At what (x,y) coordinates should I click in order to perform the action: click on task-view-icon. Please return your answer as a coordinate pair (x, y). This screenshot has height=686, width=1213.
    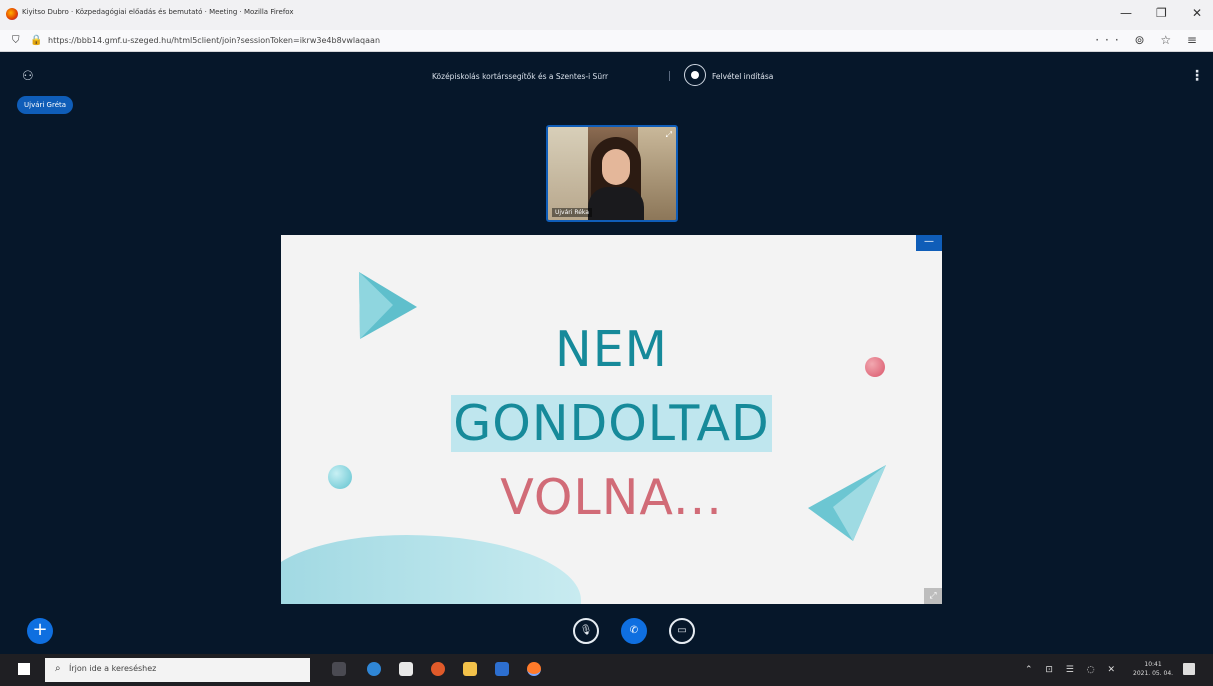
    Looking at the image, I should click on (339, 669).